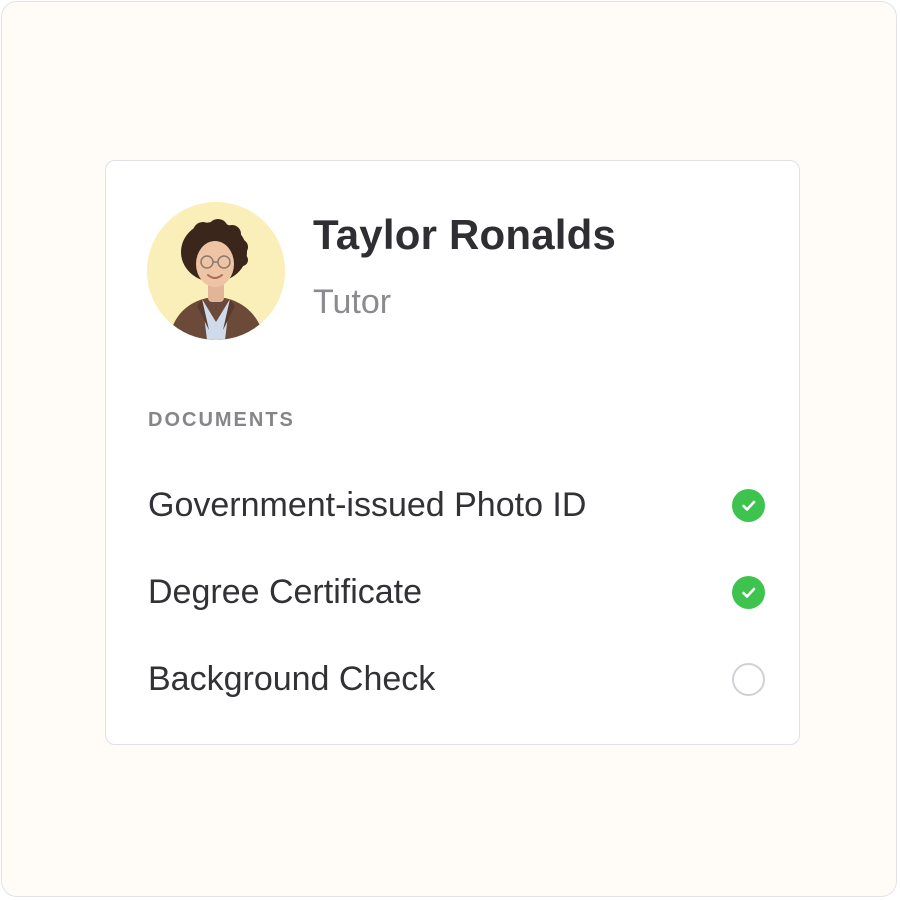  What do you see at coordinates (352, 302) in the screenshot?
I see `profile-role: Tutor` at bounding box center [352, 302].